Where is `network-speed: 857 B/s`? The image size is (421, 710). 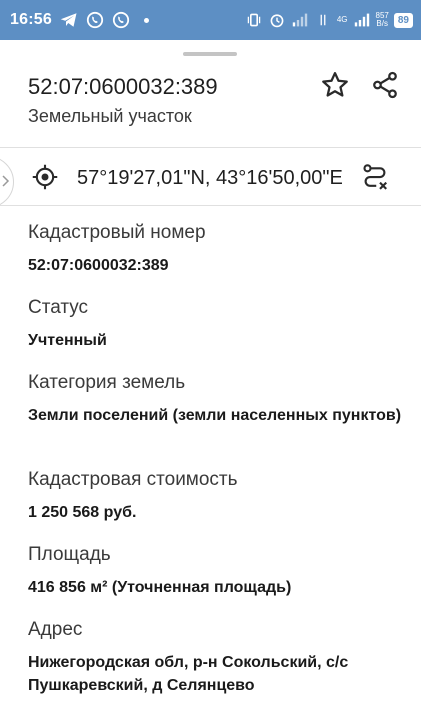
network-speed: 857 B/s is located at coordinates (382, 20).